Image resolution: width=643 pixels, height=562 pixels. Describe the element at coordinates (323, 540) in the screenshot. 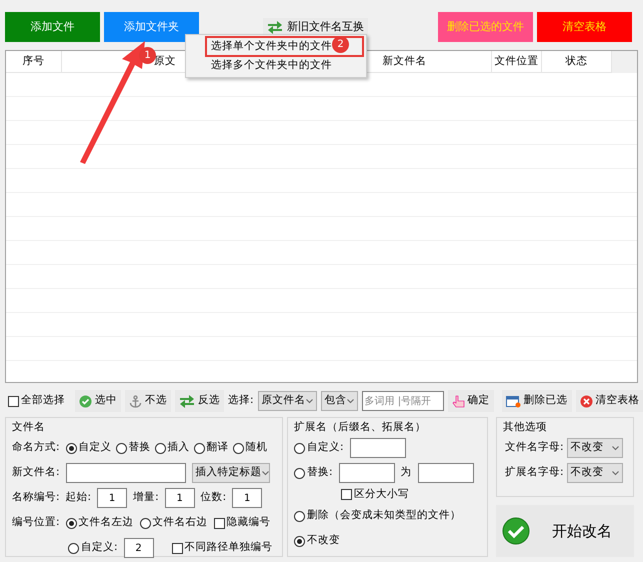

I see `radio-label: 不改变` at that location.